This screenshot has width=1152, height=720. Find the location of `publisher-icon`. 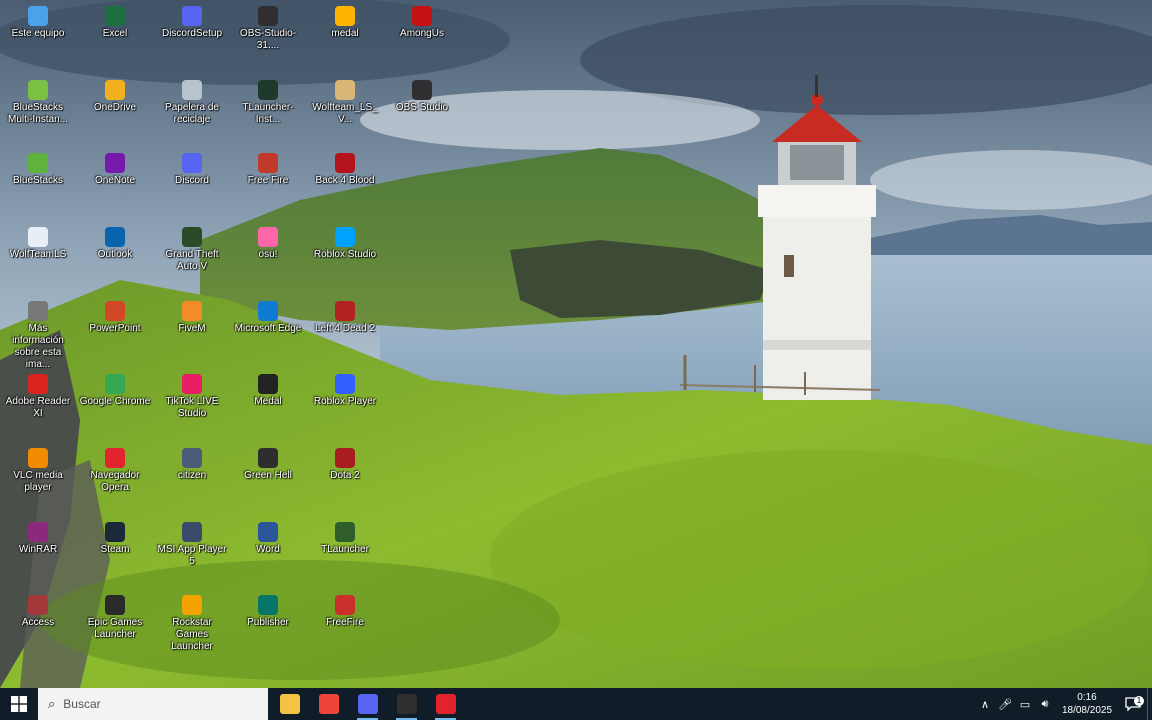

publisher-icon is located at coordinates (268, 605).